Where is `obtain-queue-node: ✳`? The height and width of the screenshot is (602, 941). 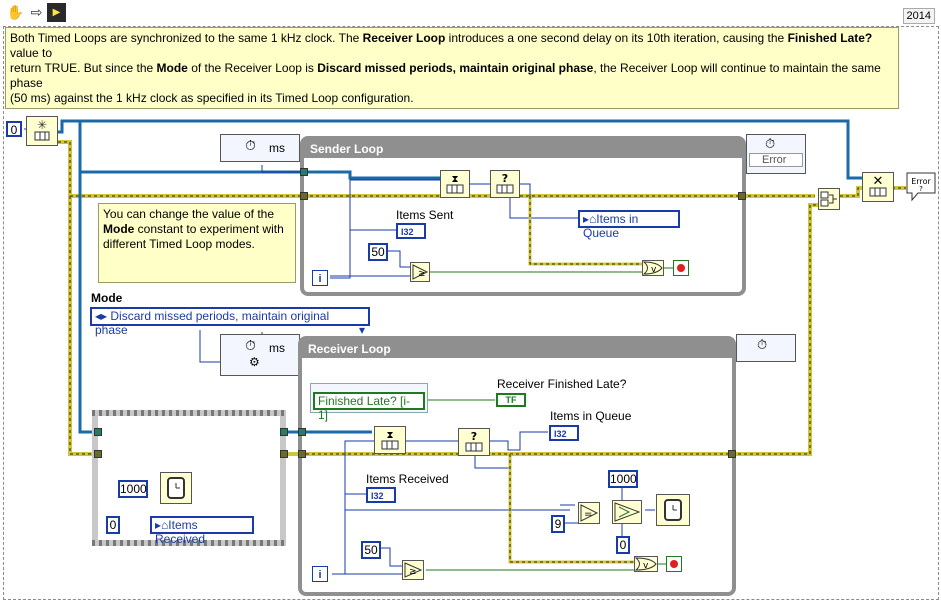 obtain-queue-node: ✳ is located at coordinates (42, 131).